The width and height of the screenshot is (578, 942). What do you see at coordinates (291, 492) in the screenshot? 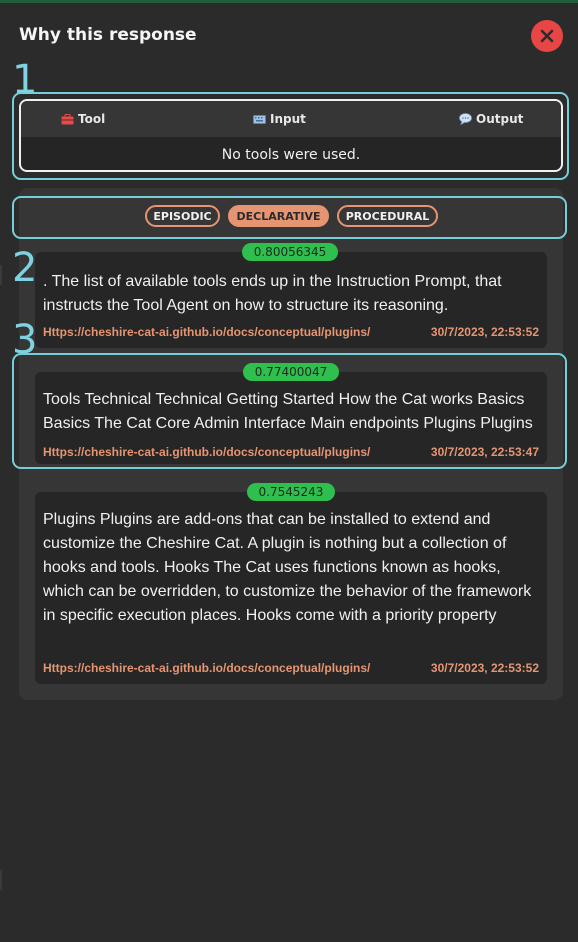
I see `memory-score: 0.7545243` at bounding box center [291, 492].